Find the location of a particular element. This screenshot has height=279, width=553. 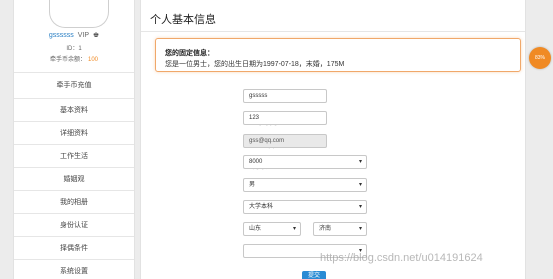

username: gssssss is located at coordinates (61, 35).